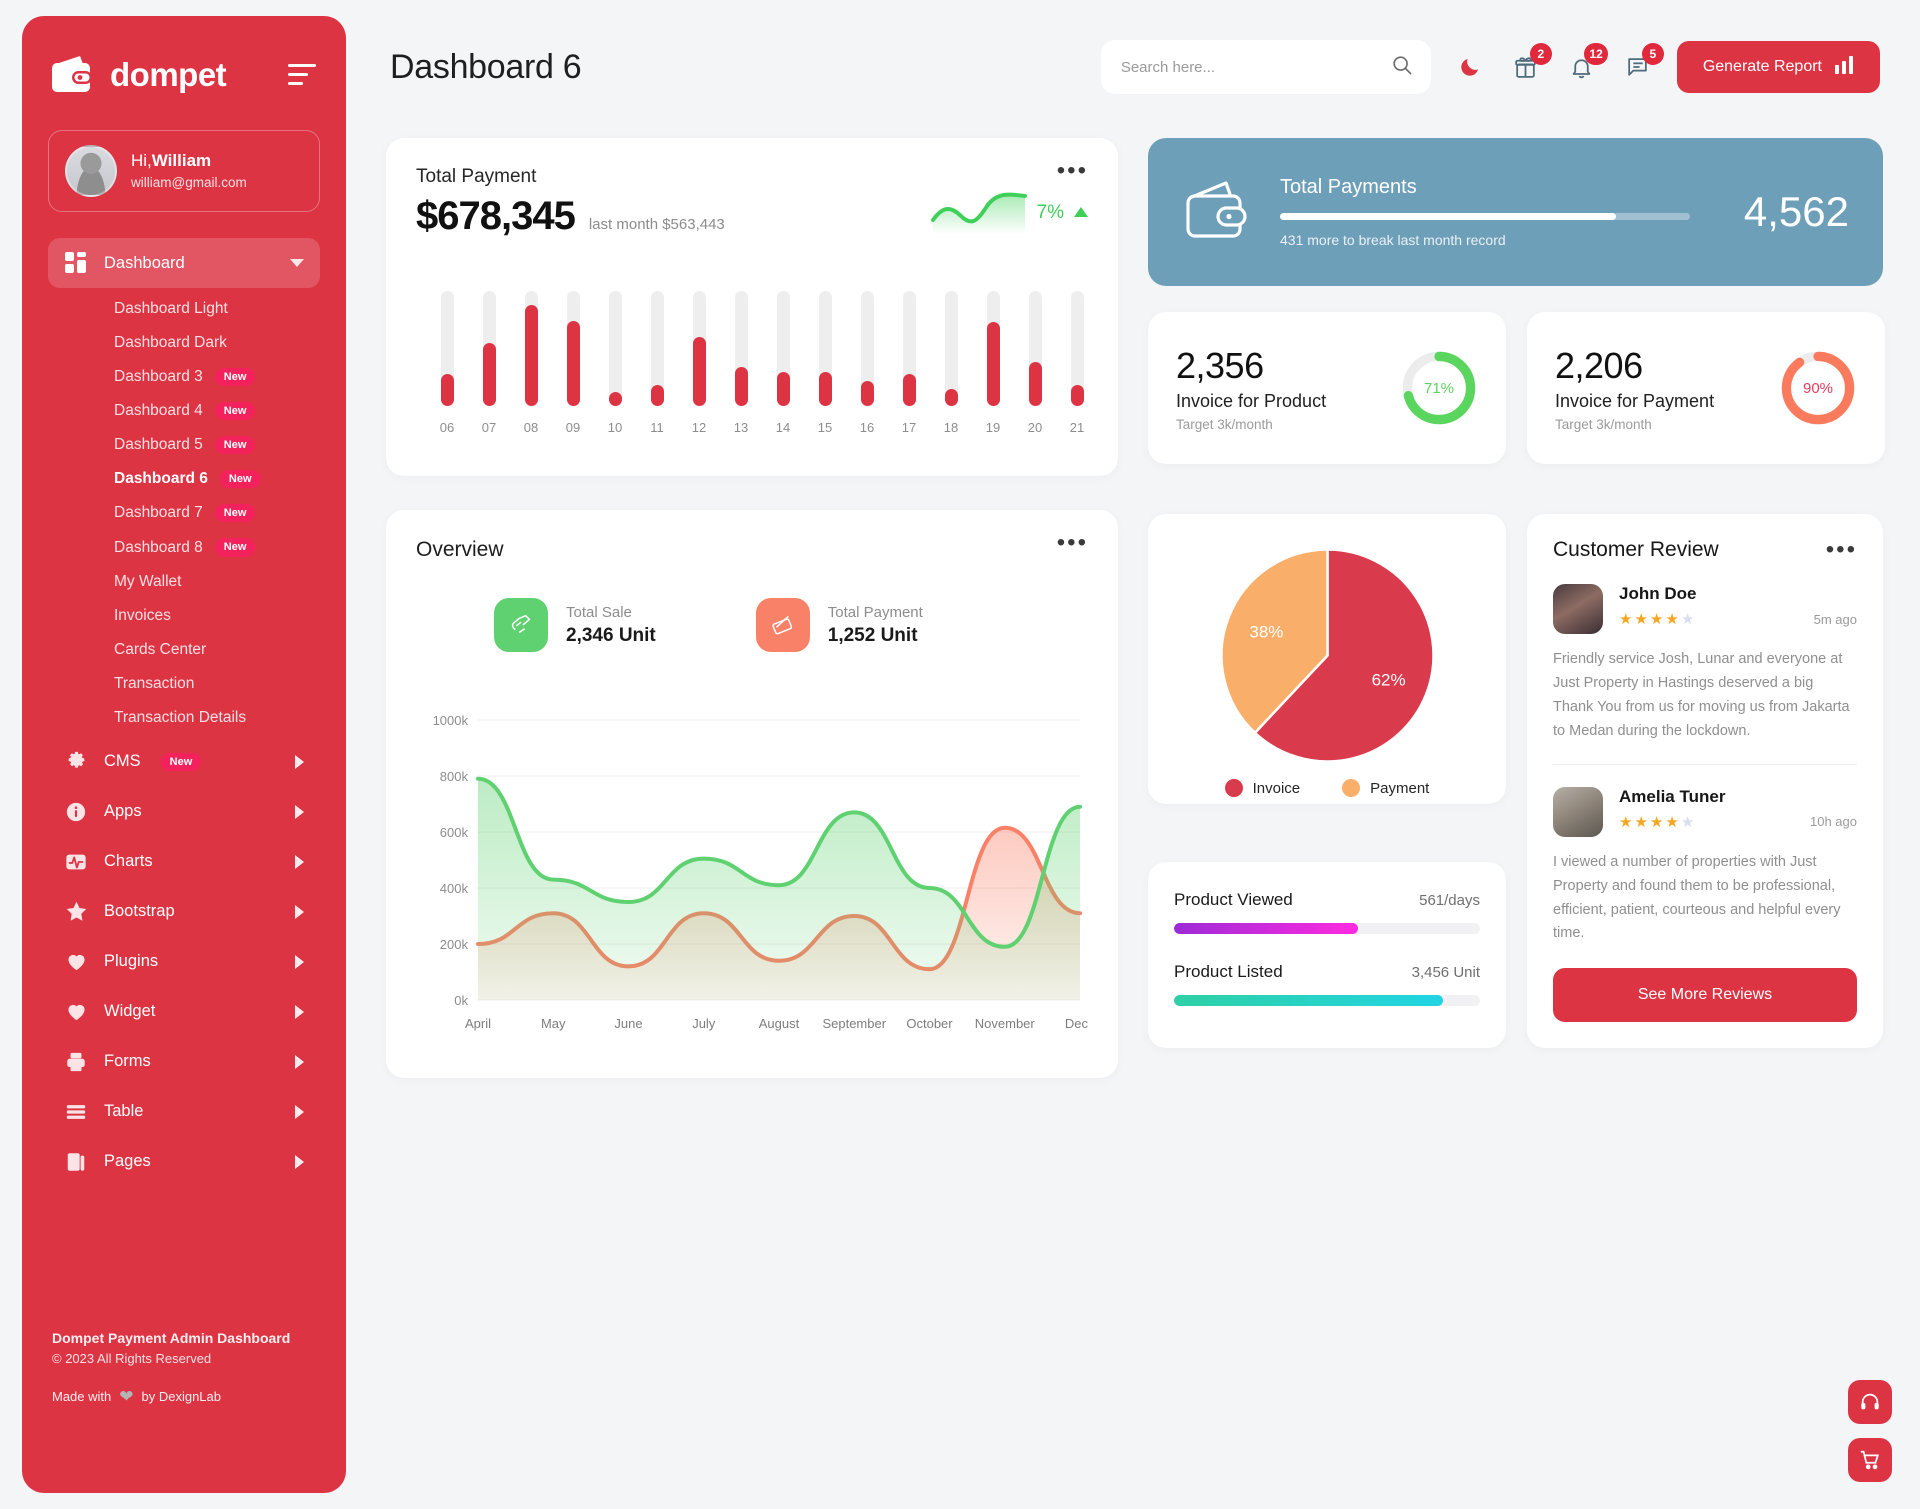 This screenshot has width=1920, height=1509. What do you see at coordinates (82, 1396) in the screenshot?
I see `footer-made-with: Made with` at bounding box center [82, 1396].